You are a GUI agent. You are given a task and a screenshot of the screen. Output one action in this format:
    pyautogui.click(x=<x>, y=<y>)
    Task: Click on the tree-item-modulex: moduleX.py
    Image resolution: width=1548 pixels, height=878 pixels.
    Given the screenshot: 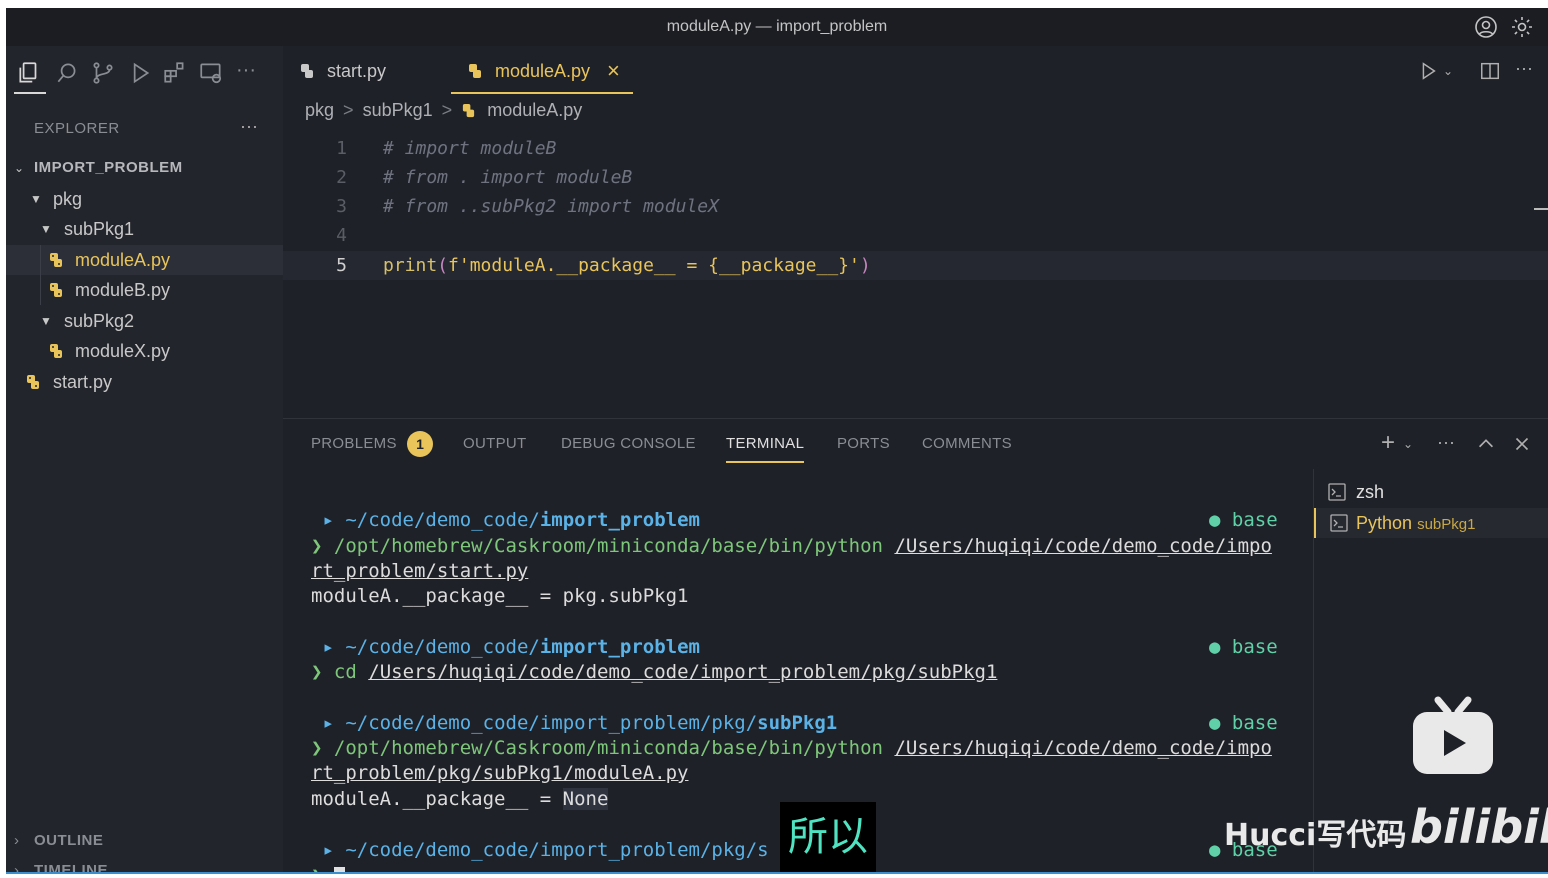 What is the action you would take?
    pyautogui.click(x=144, y=351)
    